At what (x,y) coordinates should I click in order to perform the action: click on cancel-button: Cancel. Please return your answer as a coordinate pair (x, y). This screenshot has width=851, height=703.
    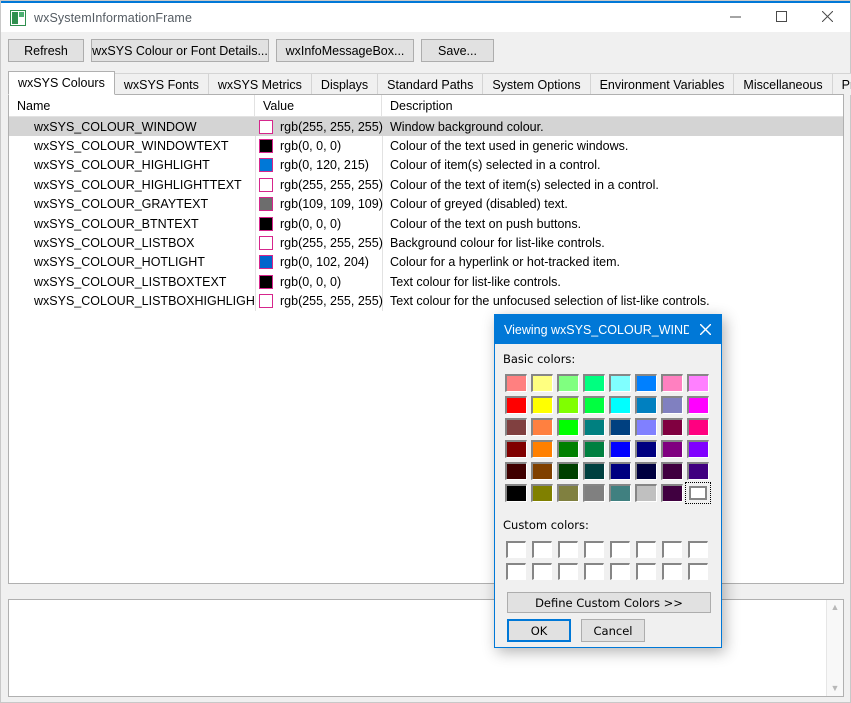
    Looking at the image, I should click on (613, 630).